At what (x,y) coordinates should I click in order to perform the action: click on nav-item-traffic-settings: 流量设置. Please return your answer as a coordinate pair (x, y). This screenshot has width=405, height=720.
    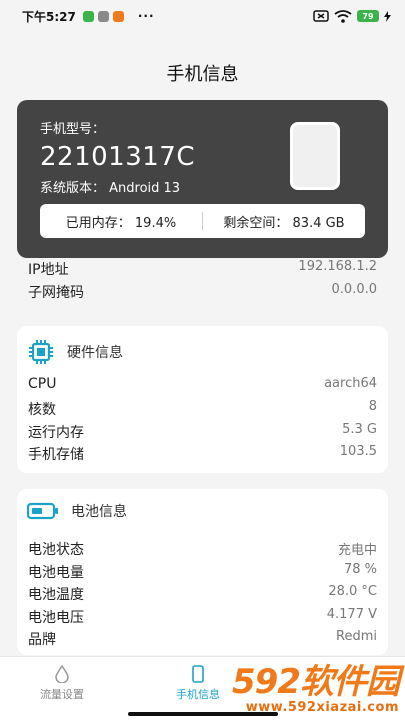
    Looking at the image, I should click on (62, 683).